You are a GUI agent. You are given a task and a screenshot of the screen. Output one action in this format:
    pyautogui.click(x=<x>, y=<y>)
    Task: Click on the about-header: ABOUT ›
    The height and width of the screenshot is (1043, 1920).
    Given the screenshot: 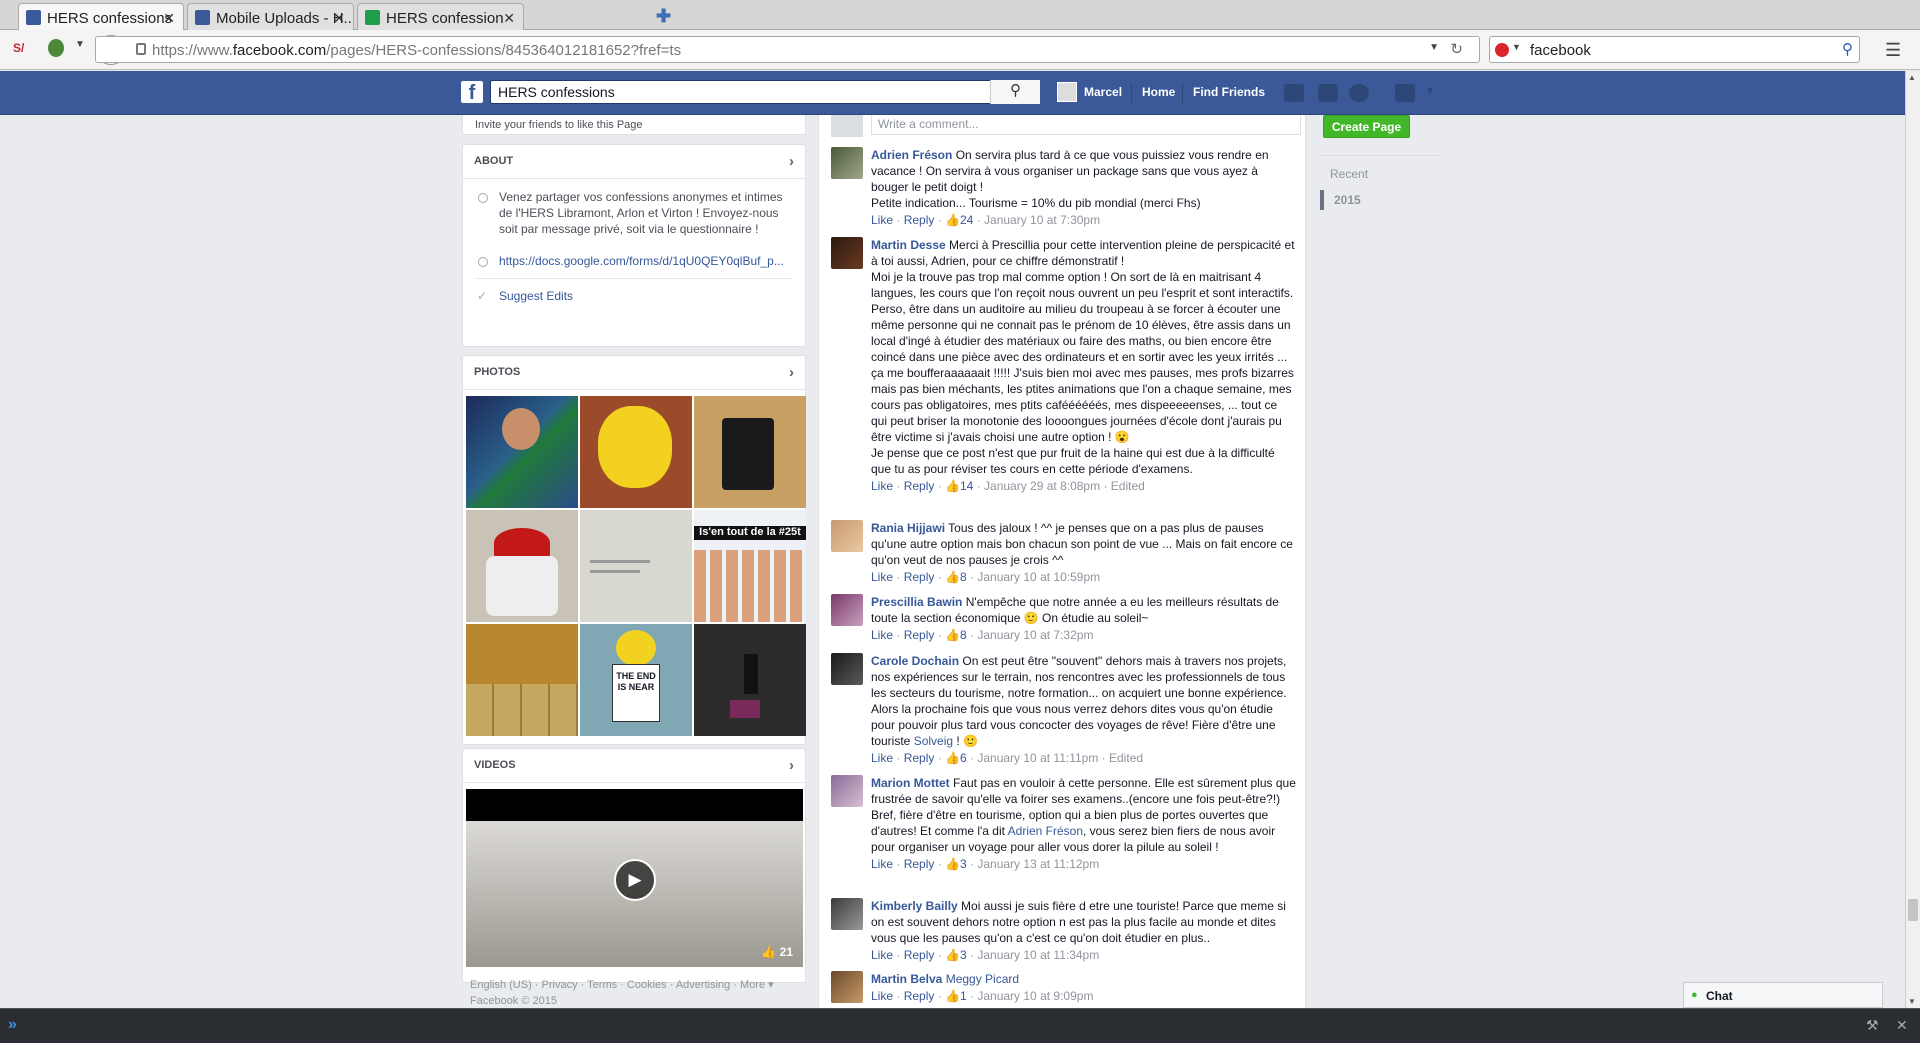 What is the action you would take?
    pyautogui.click(x=634, y=162)
    